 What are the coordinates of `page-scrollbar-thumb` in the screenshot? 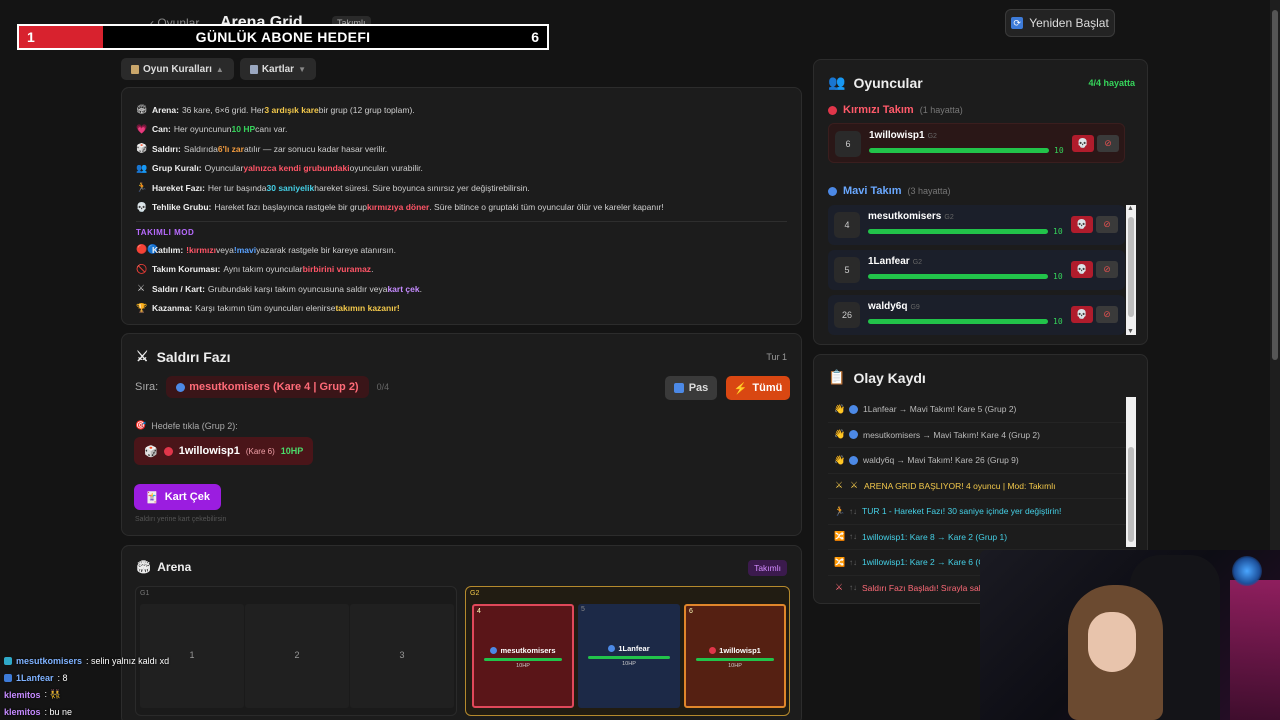 It's located at (1275, 185).